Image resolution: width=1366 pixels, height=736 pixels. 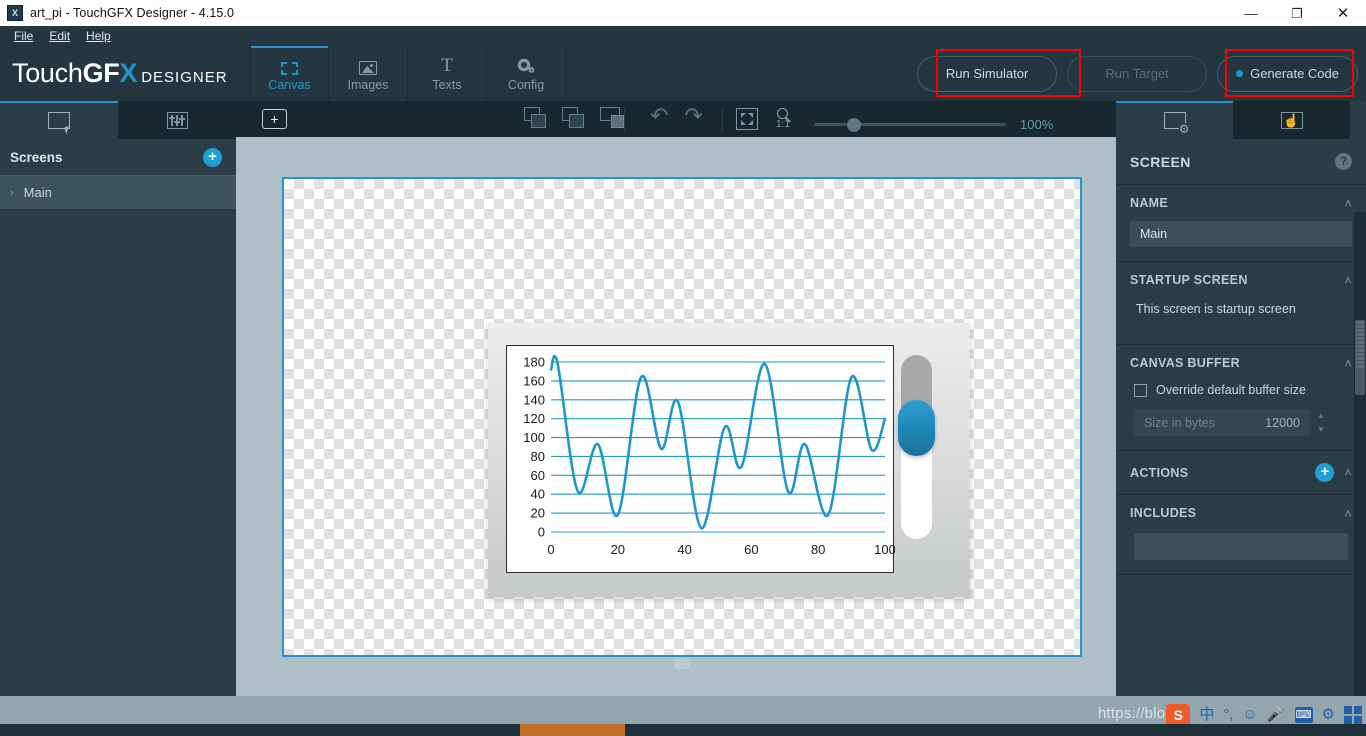 I want to click on menu-edit: Edit, so click(x=59, y=36).